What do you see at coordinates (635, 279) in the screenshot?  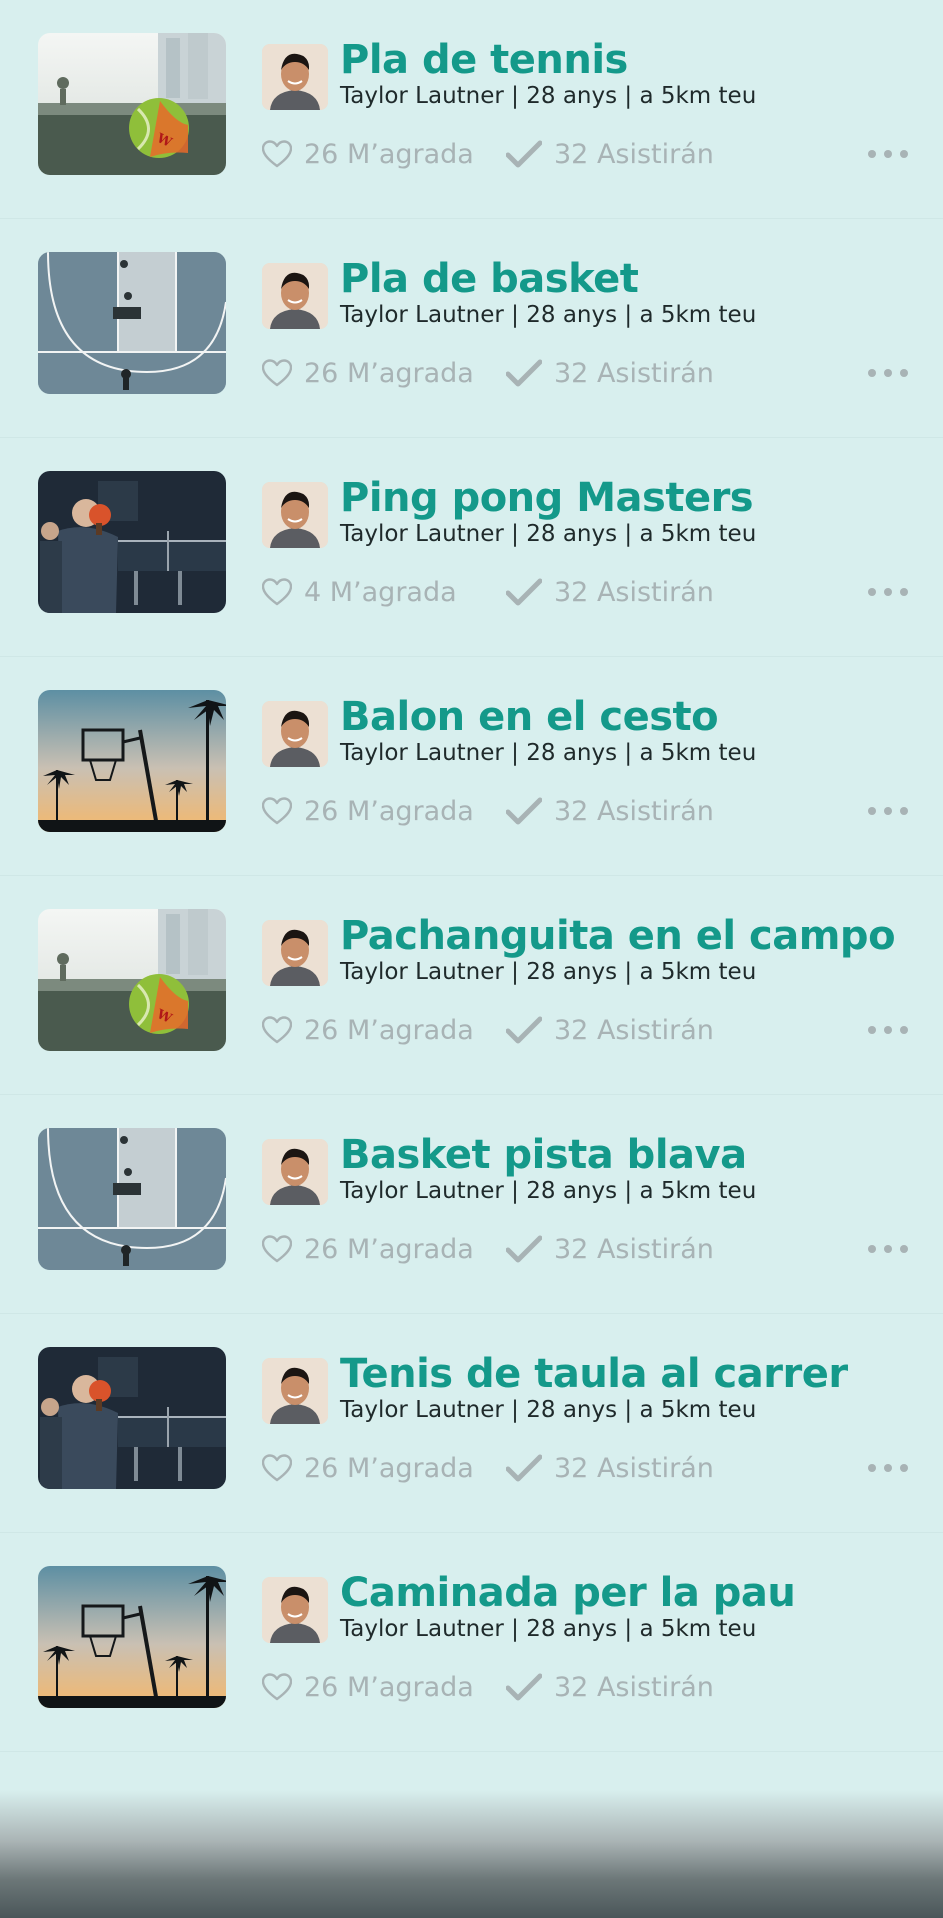 I see `event-title: Pla de basket` at bounding box center [635, 279].